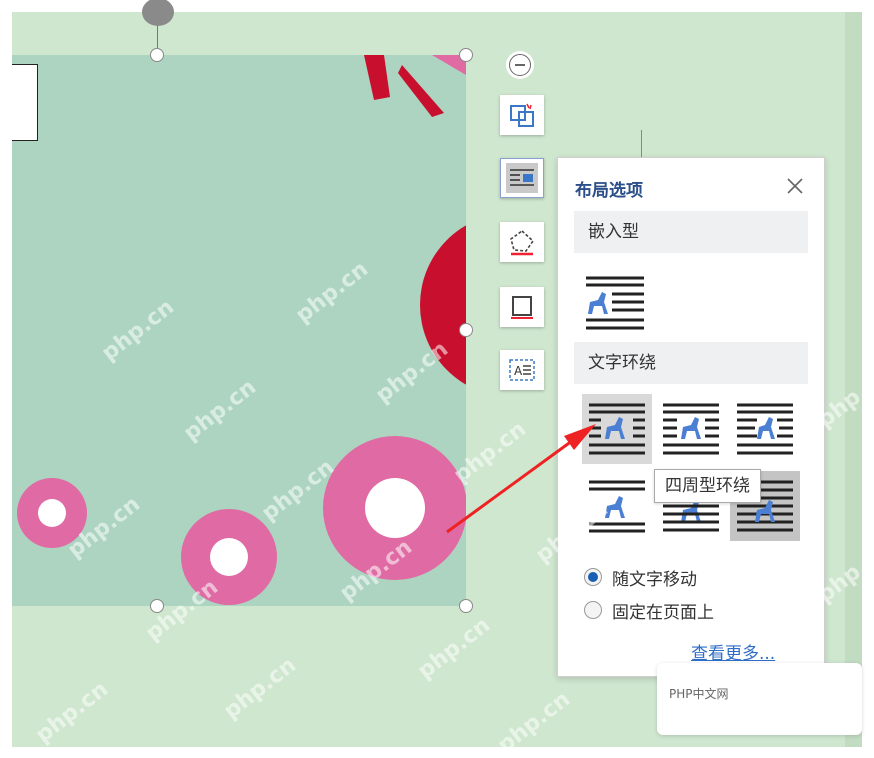 The width and height of the screenshot is (874, 758). Describe the element at coordinates (521, 479) in the screenshot. I see `annotation-arrow` at that location.